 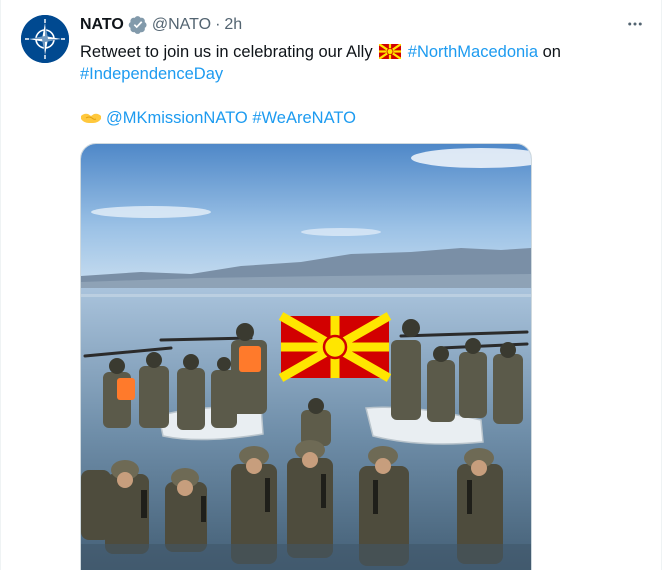 I want to click on tweet-line-2: #IndependenceDay, so click(x=350, y=74).